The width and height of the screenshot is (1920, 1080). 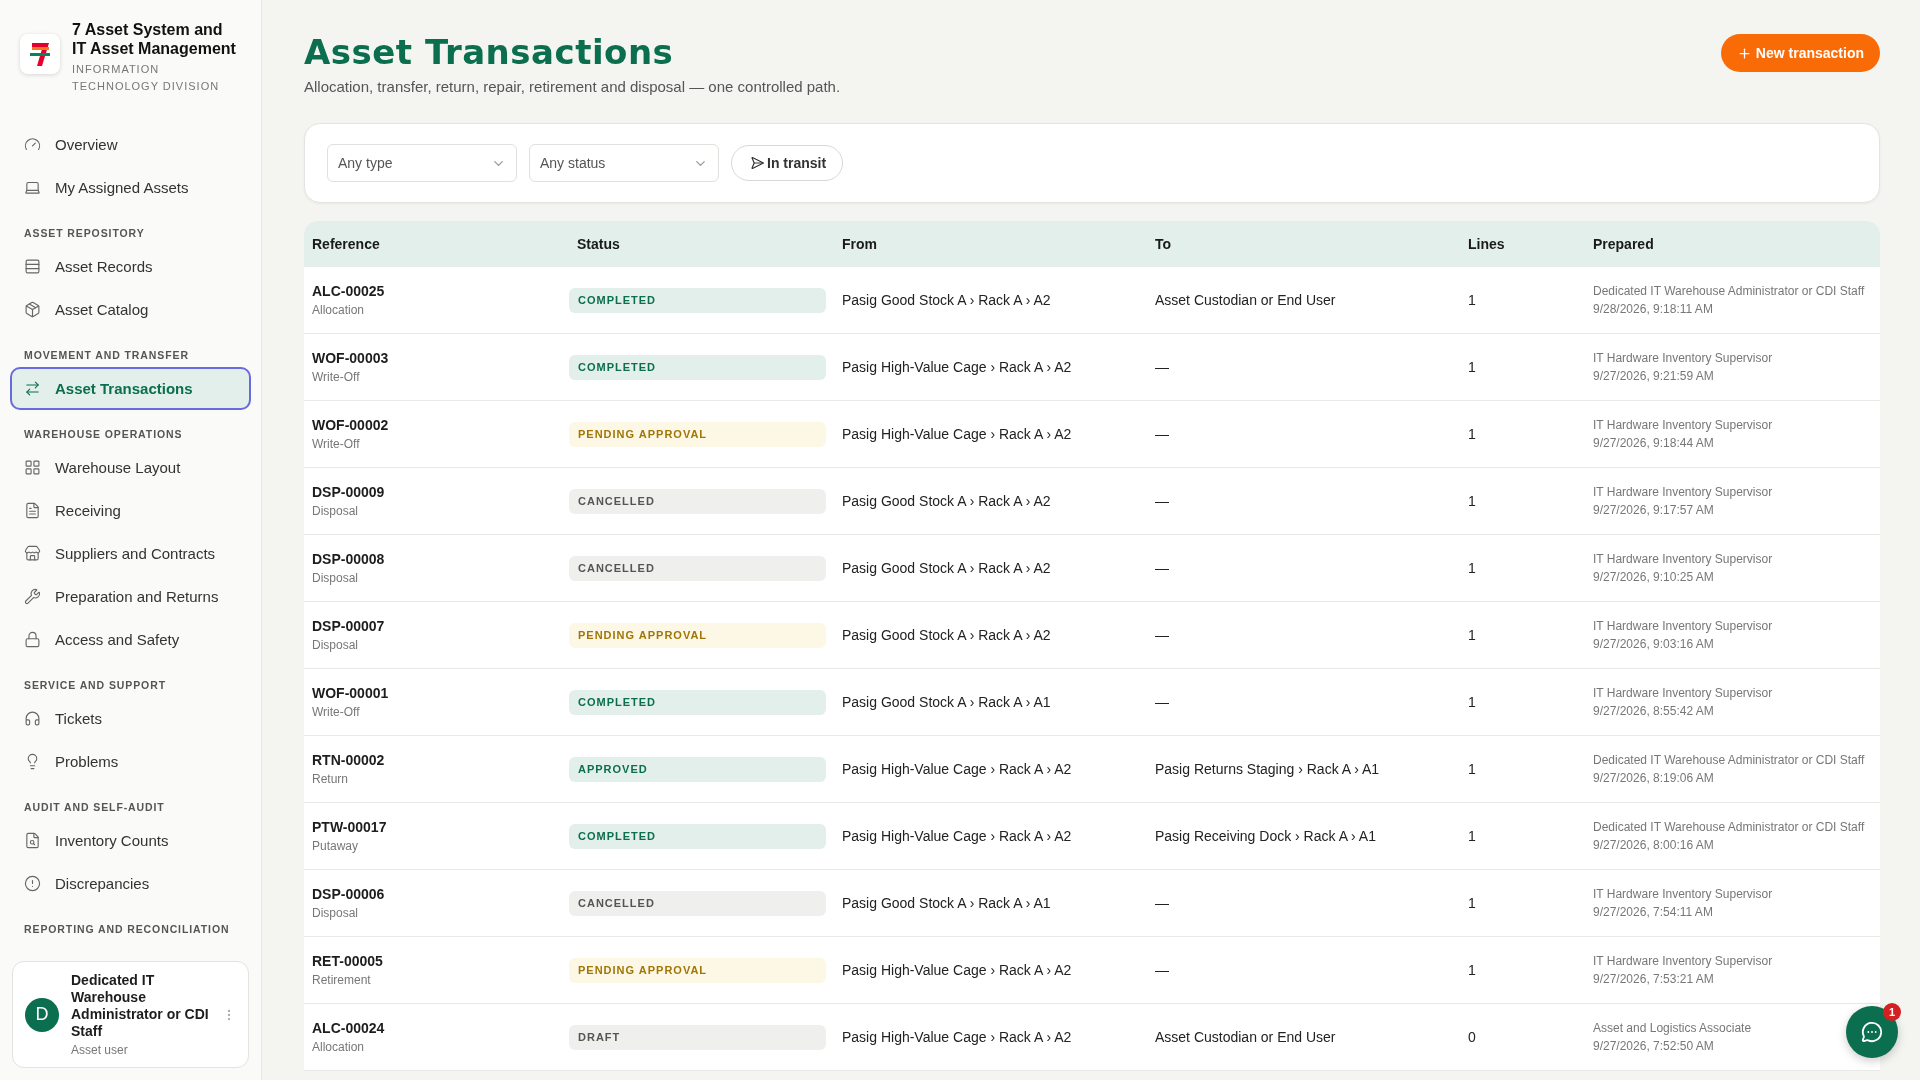 What do you see at coordinates (32, 639) in the screenshot?
I see `lock-icon` at bounding box center [32, 639].